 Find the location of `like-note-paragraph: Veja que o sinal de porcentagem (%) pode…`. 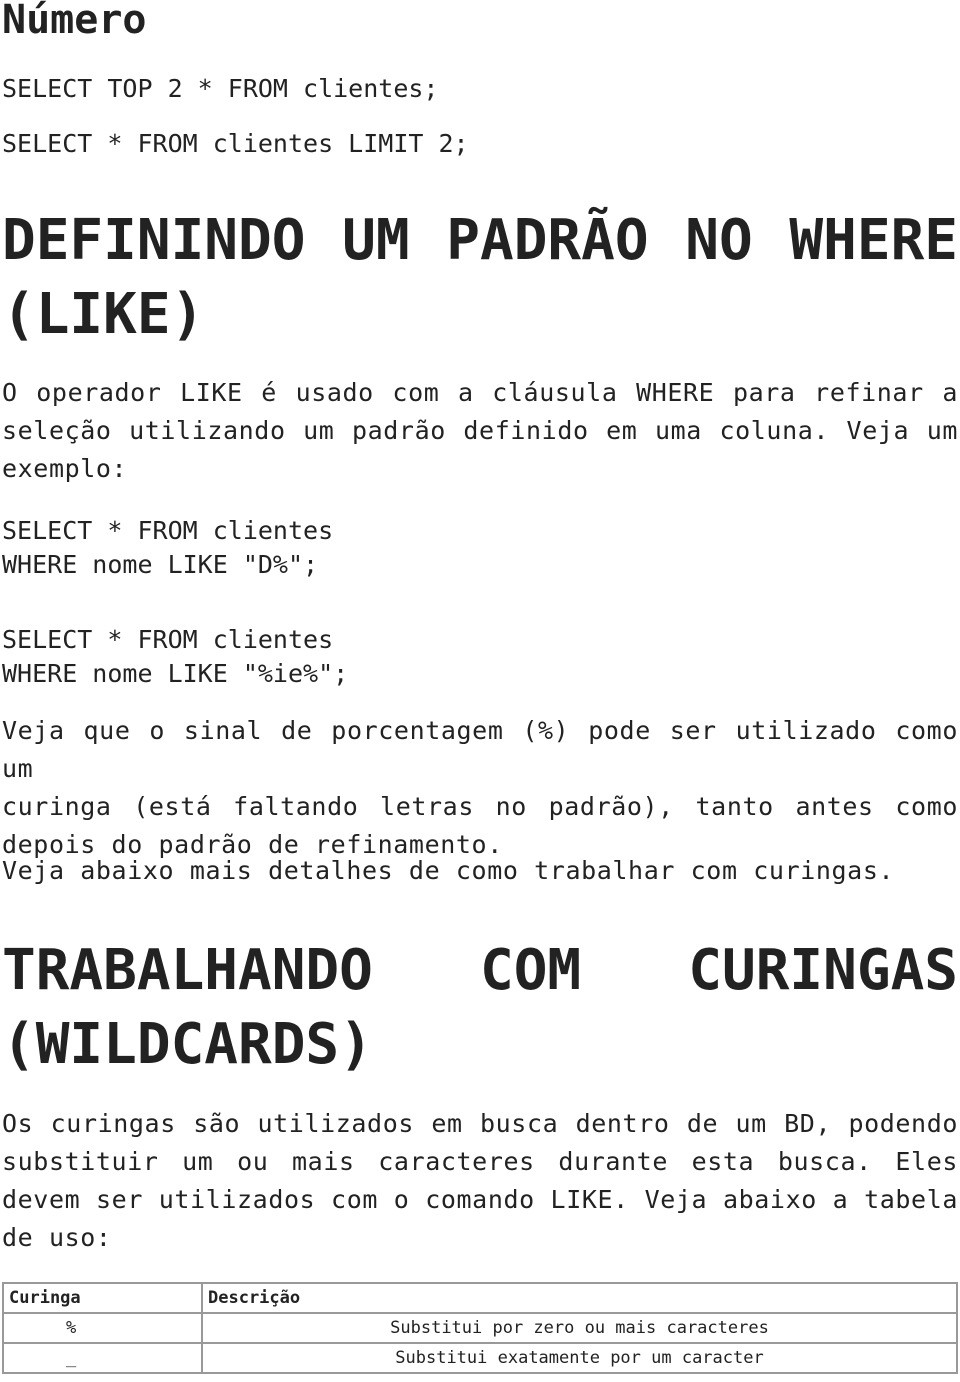

like-note-paragraph: Veja que o sinal de porcentagem (%) pode… is located at coordinates (480, 788).